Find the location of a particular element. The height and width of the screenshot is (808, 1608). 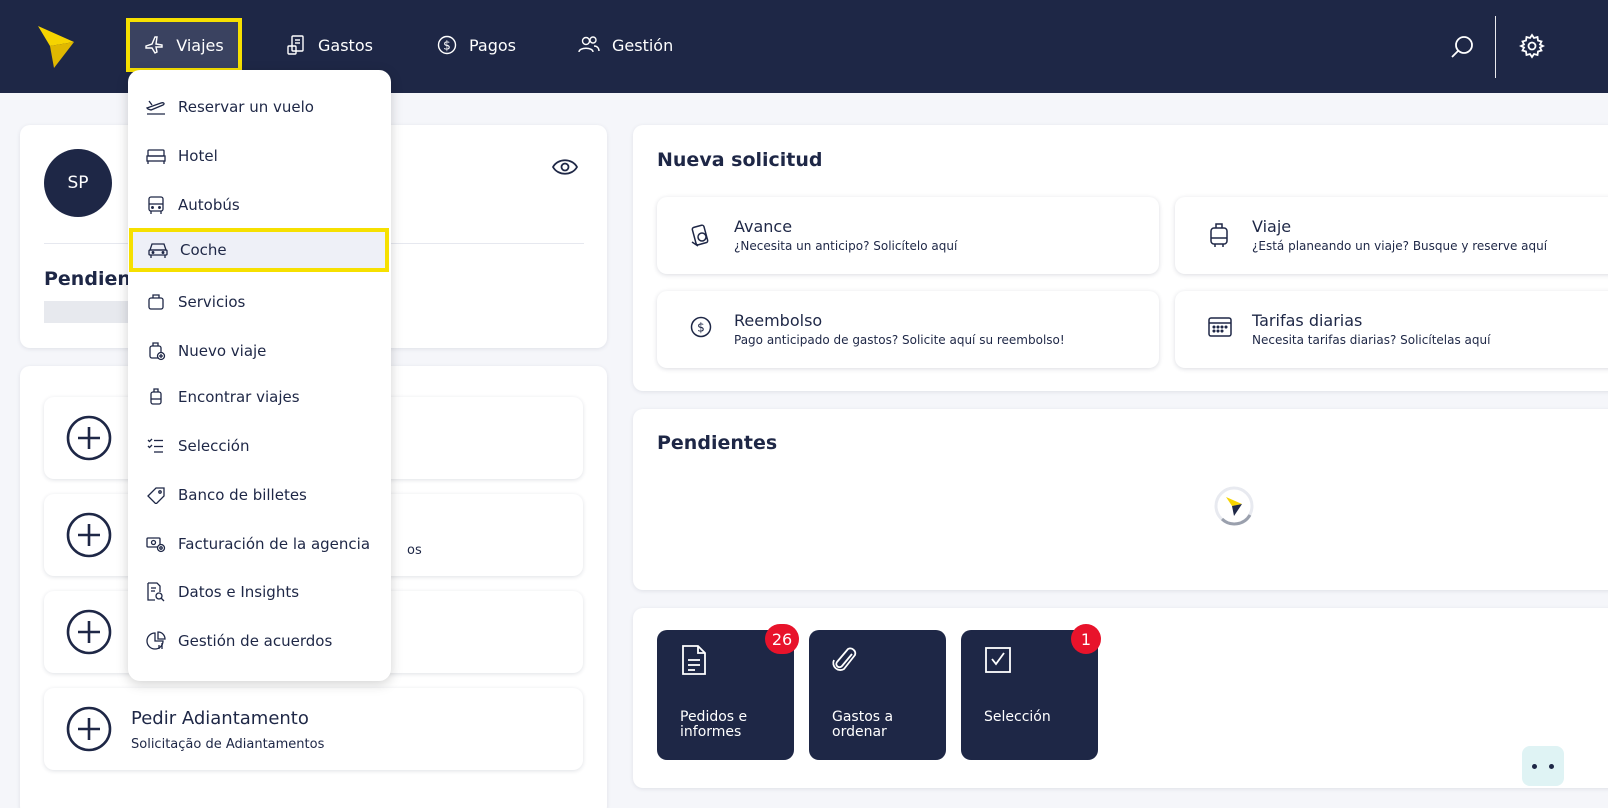

menu-item-nuevo-viaje: Nuevo viaje is located at coordinates (259, 351).